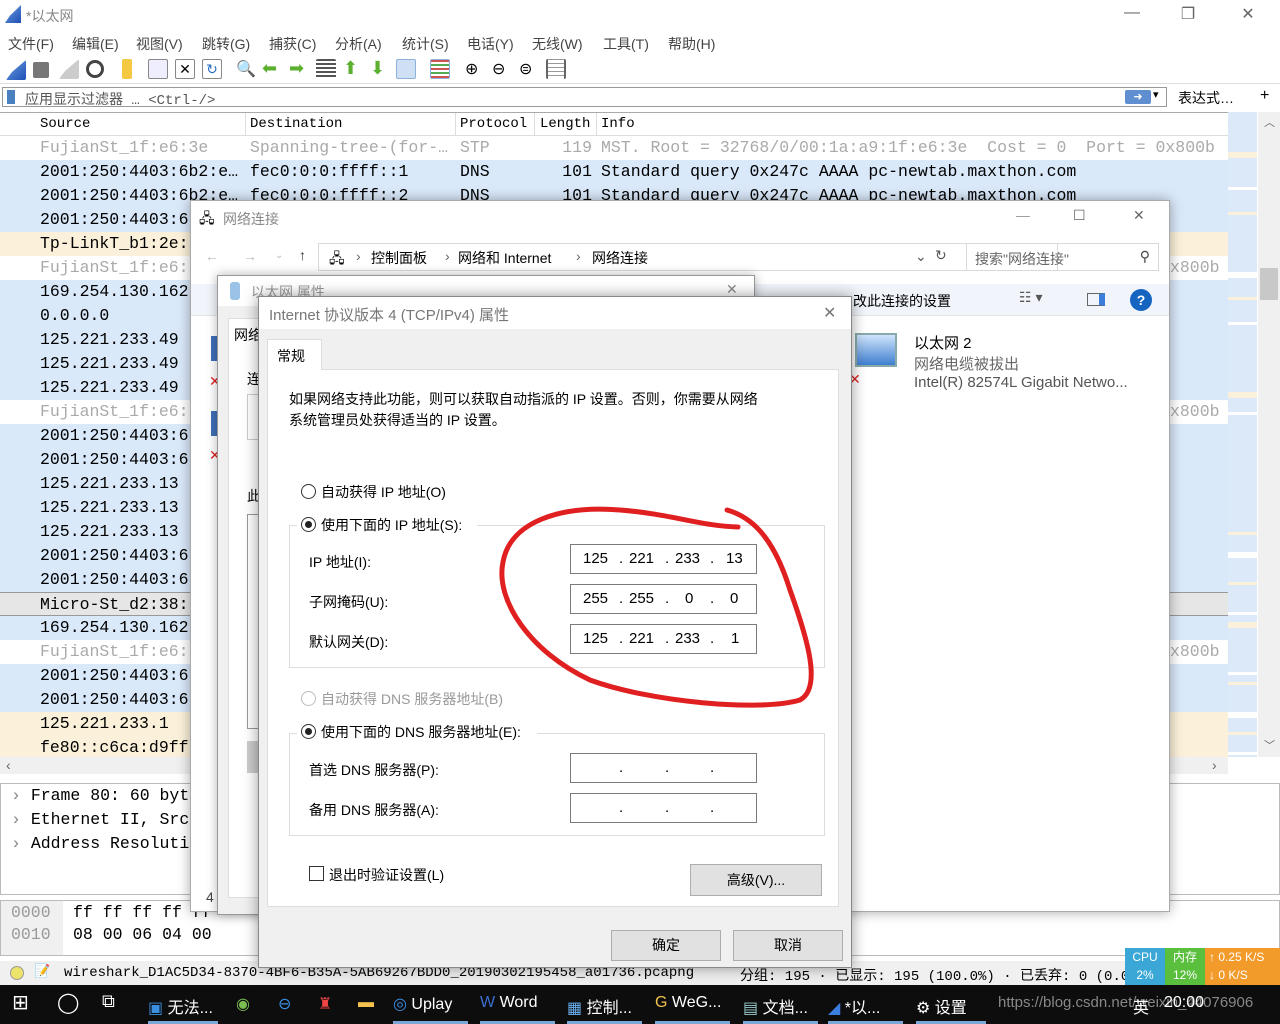 The width and height of the screenshot is (1280, 1024). Describe the element at coordinates (941, 1006) in the screenshot. I see `taskbar-app-settings: ⚙ 设置` at that location.